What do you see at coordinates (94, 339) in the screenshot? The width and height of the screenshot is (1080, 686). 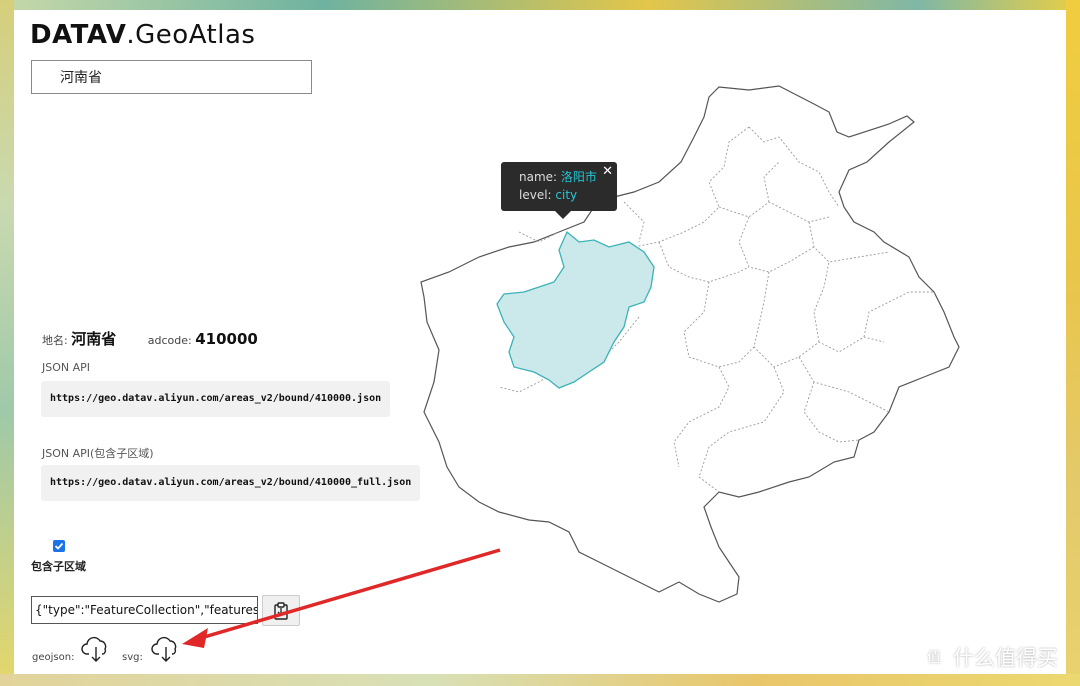 I see `region-name-value: 河南省` at bounding box center [94, 339].